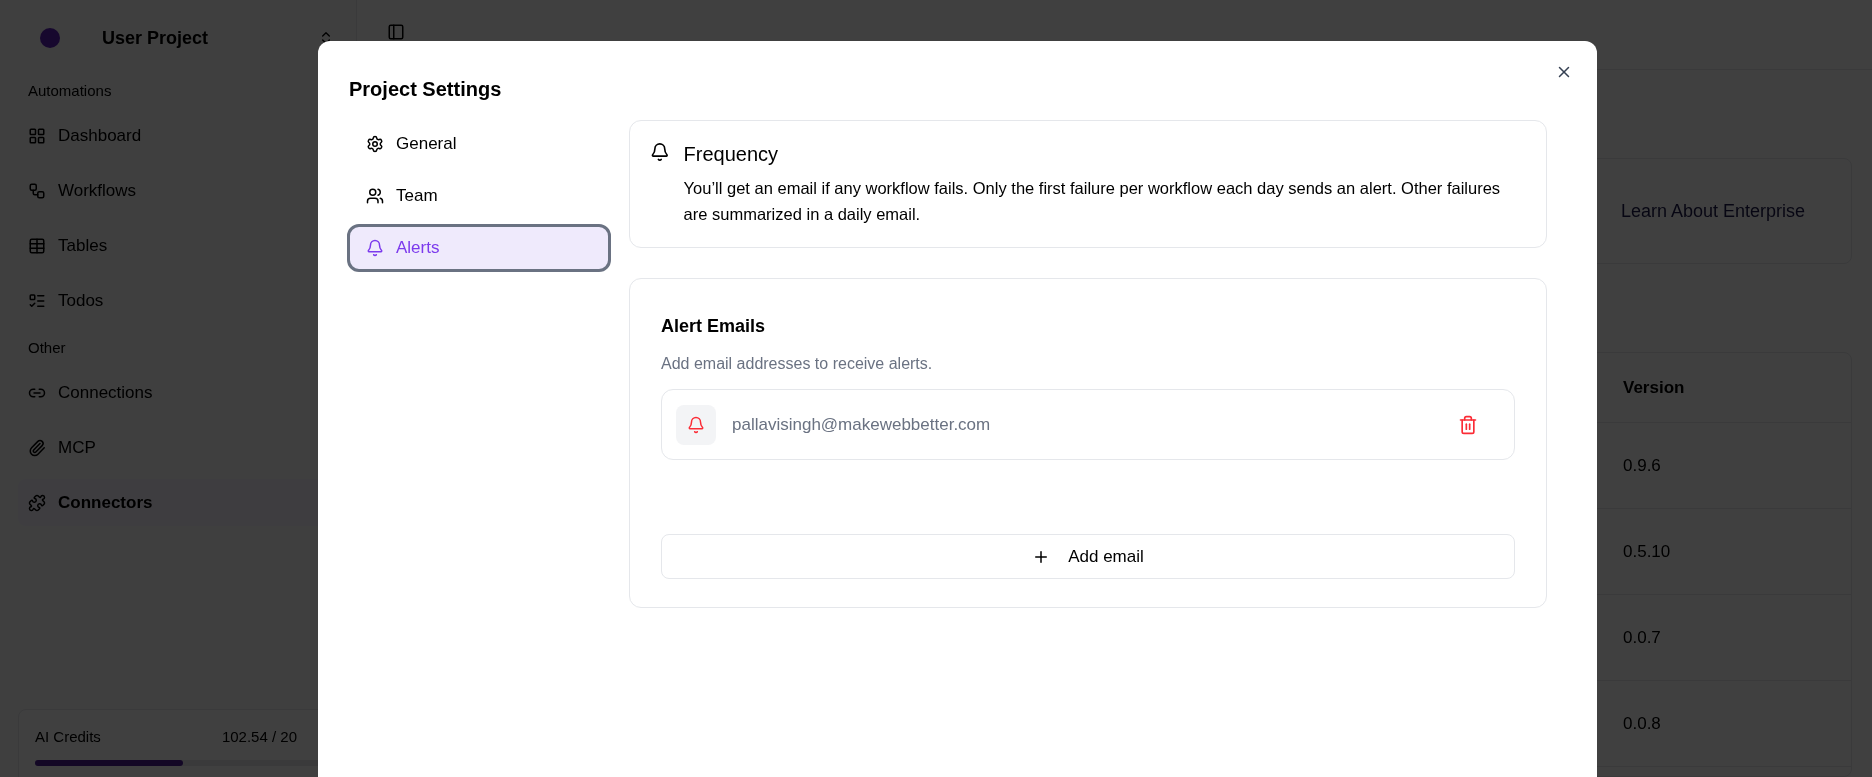  Describe the element at coordinates (1642, 723) in the screenshot. I see `table-cell-text: 0.0.8` at that location.